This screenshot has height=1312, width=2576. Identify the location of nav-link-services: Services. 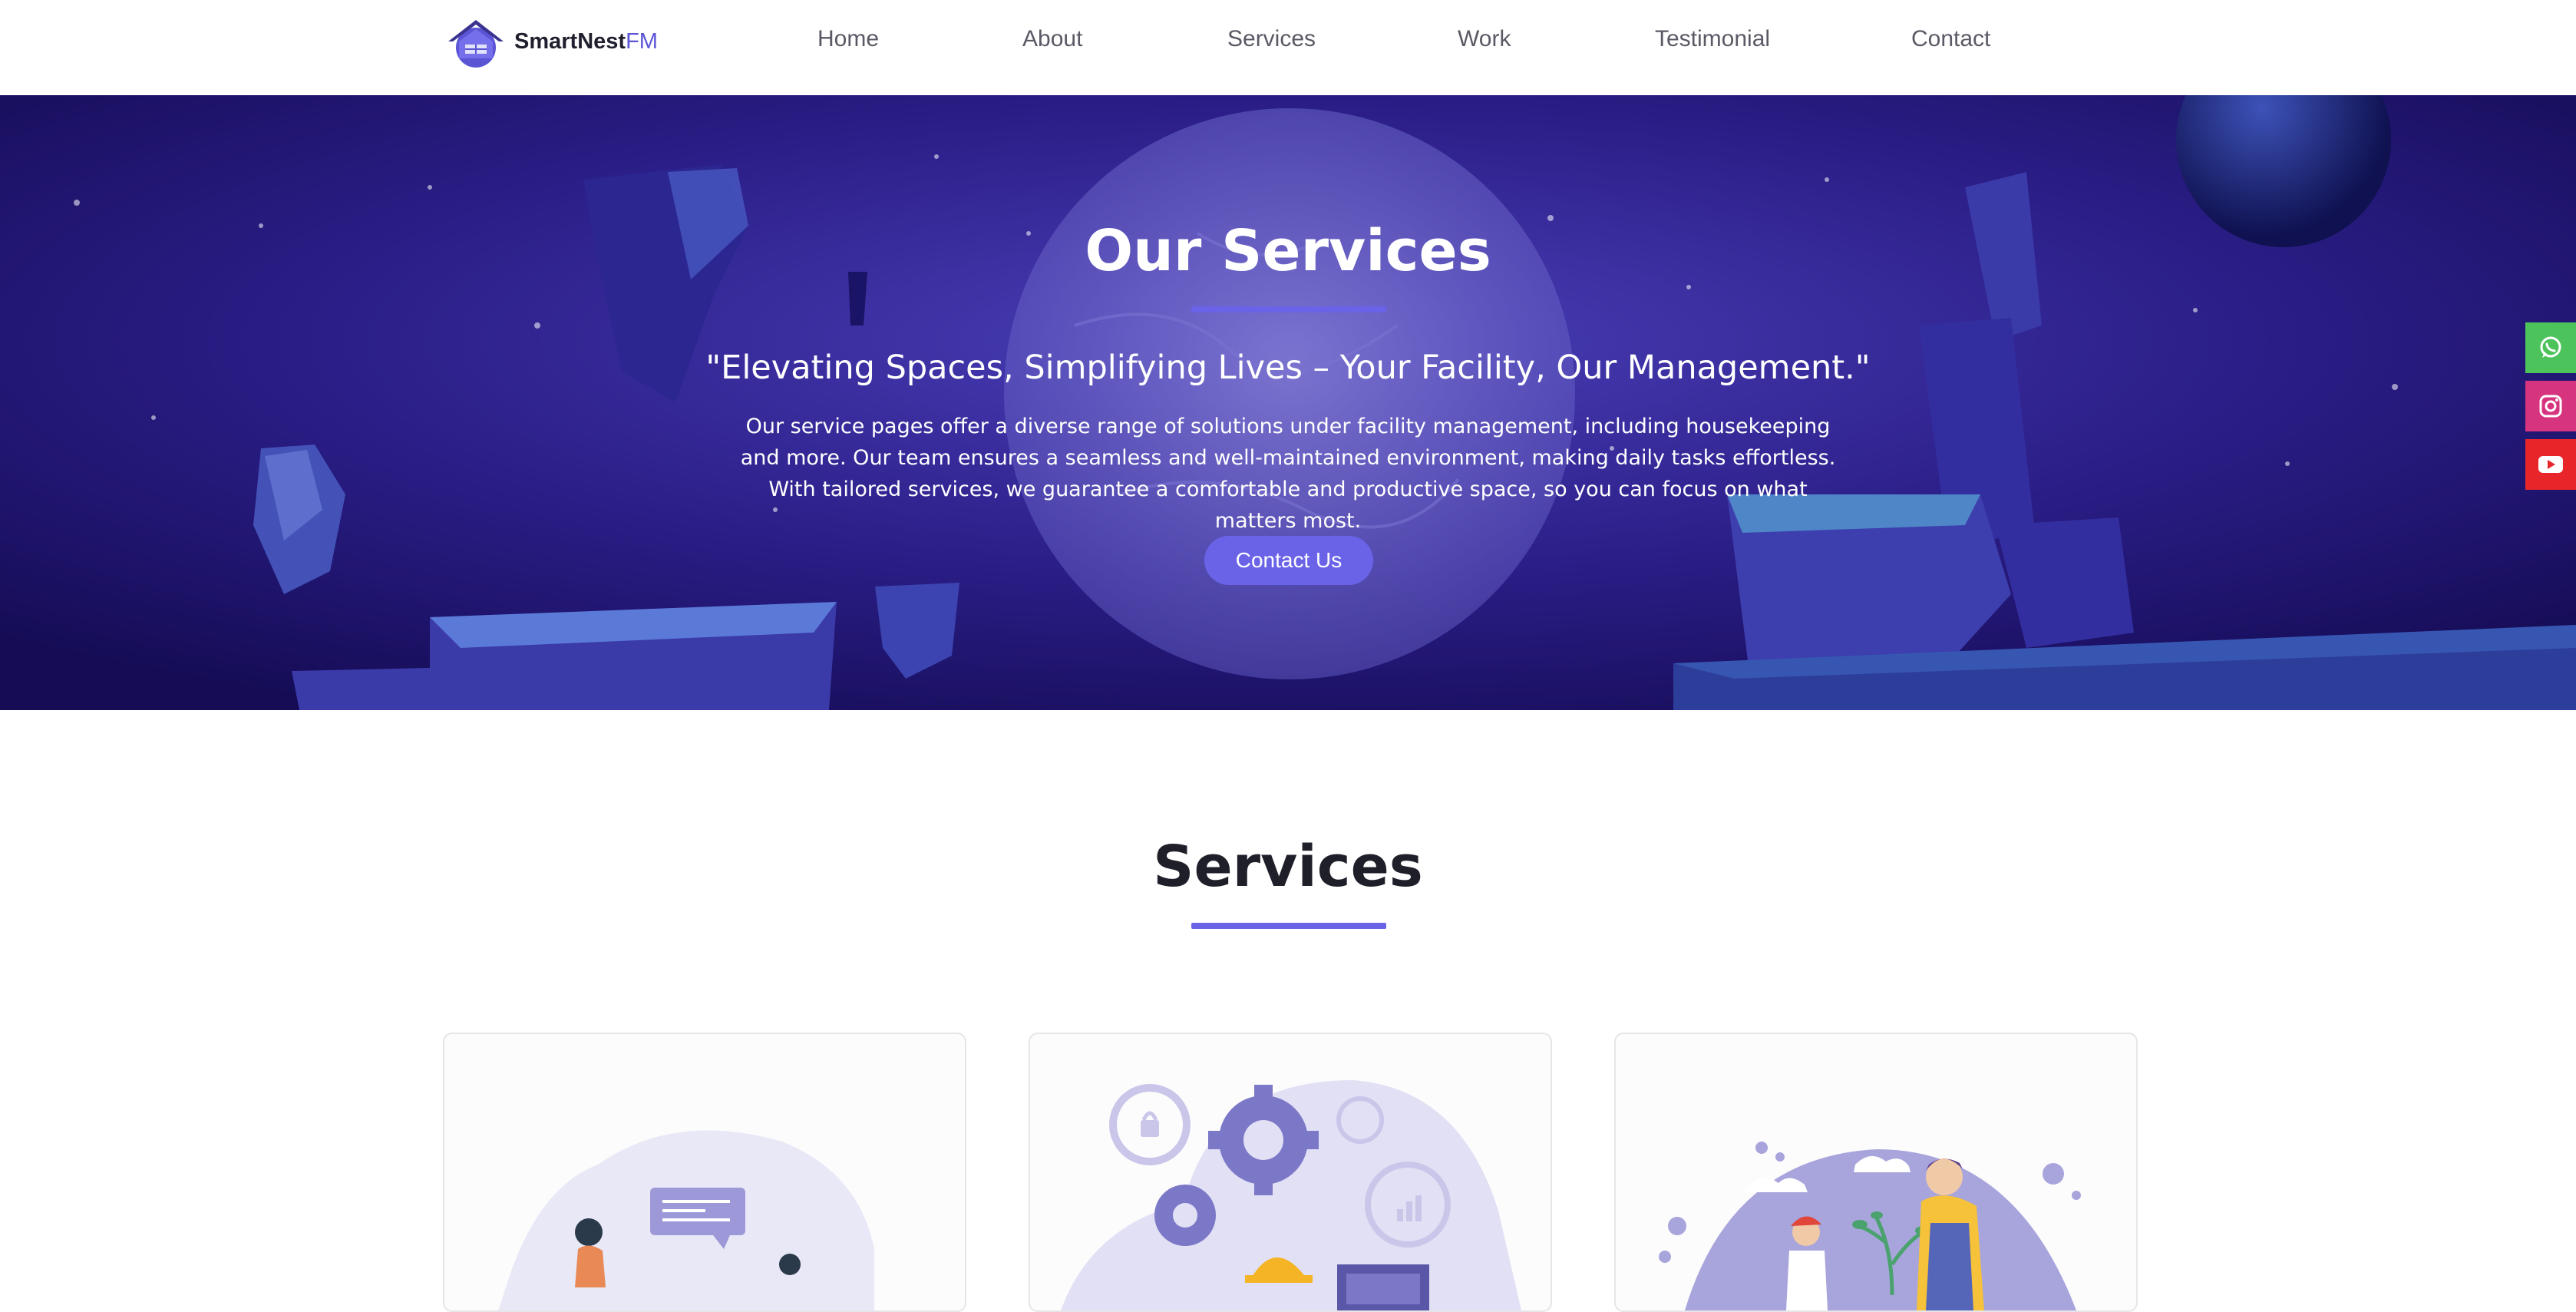
(1271, 39).